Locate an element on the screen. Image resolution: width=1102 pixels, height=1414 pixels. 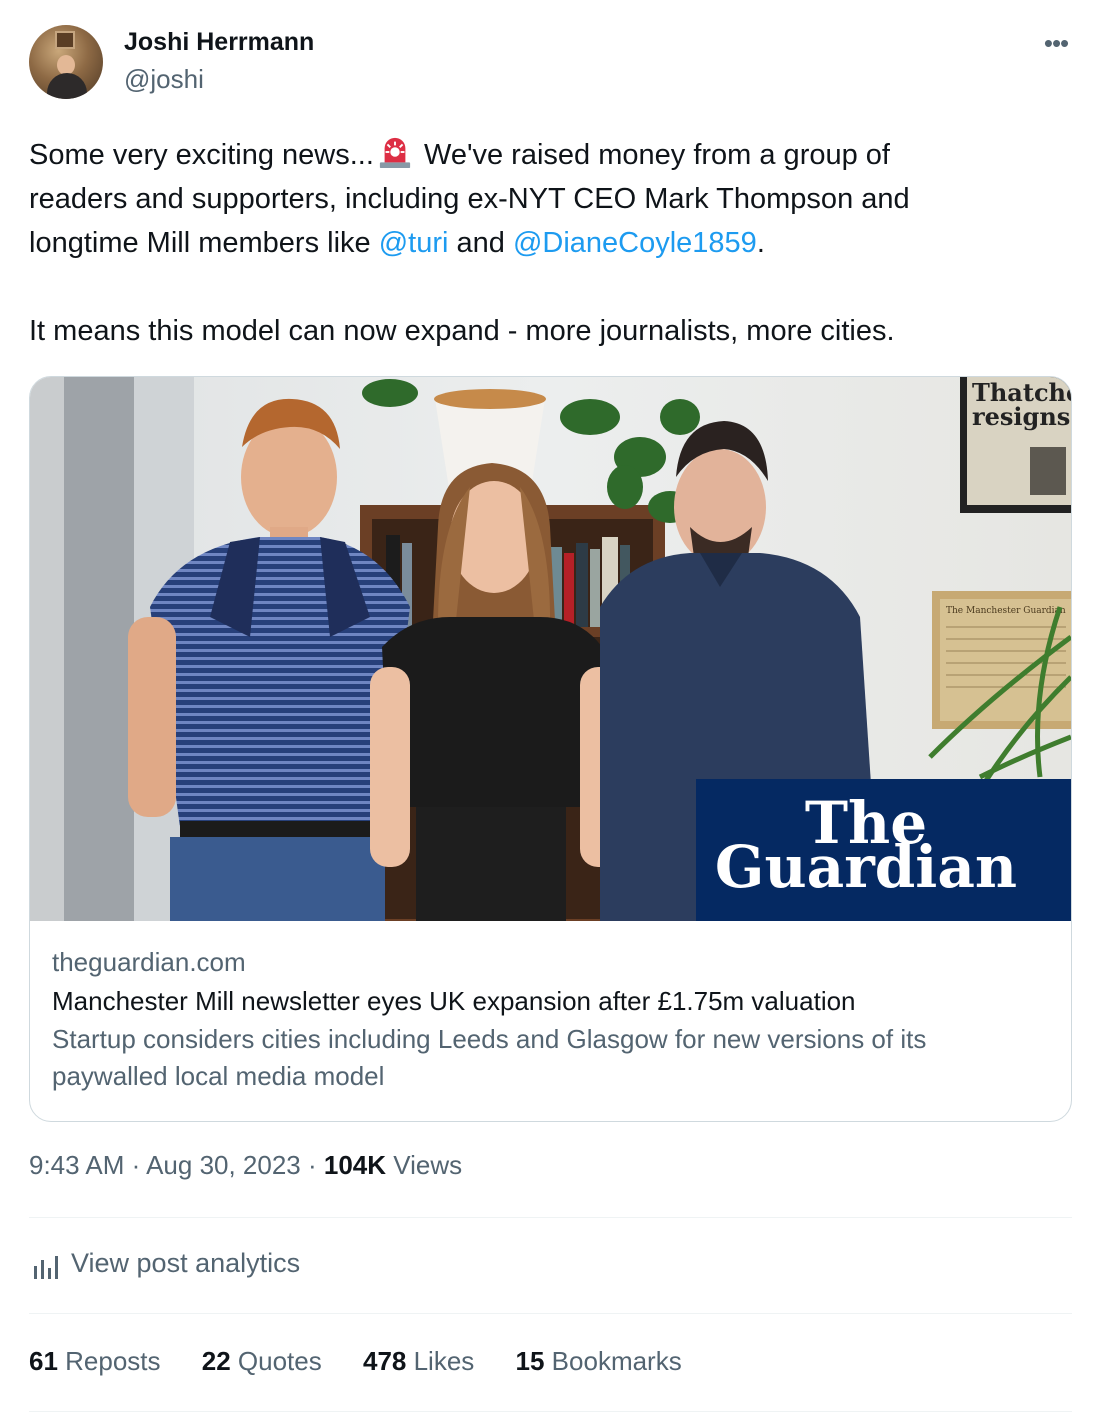
avatar-picture-frame is located at coordinates (65, 40).